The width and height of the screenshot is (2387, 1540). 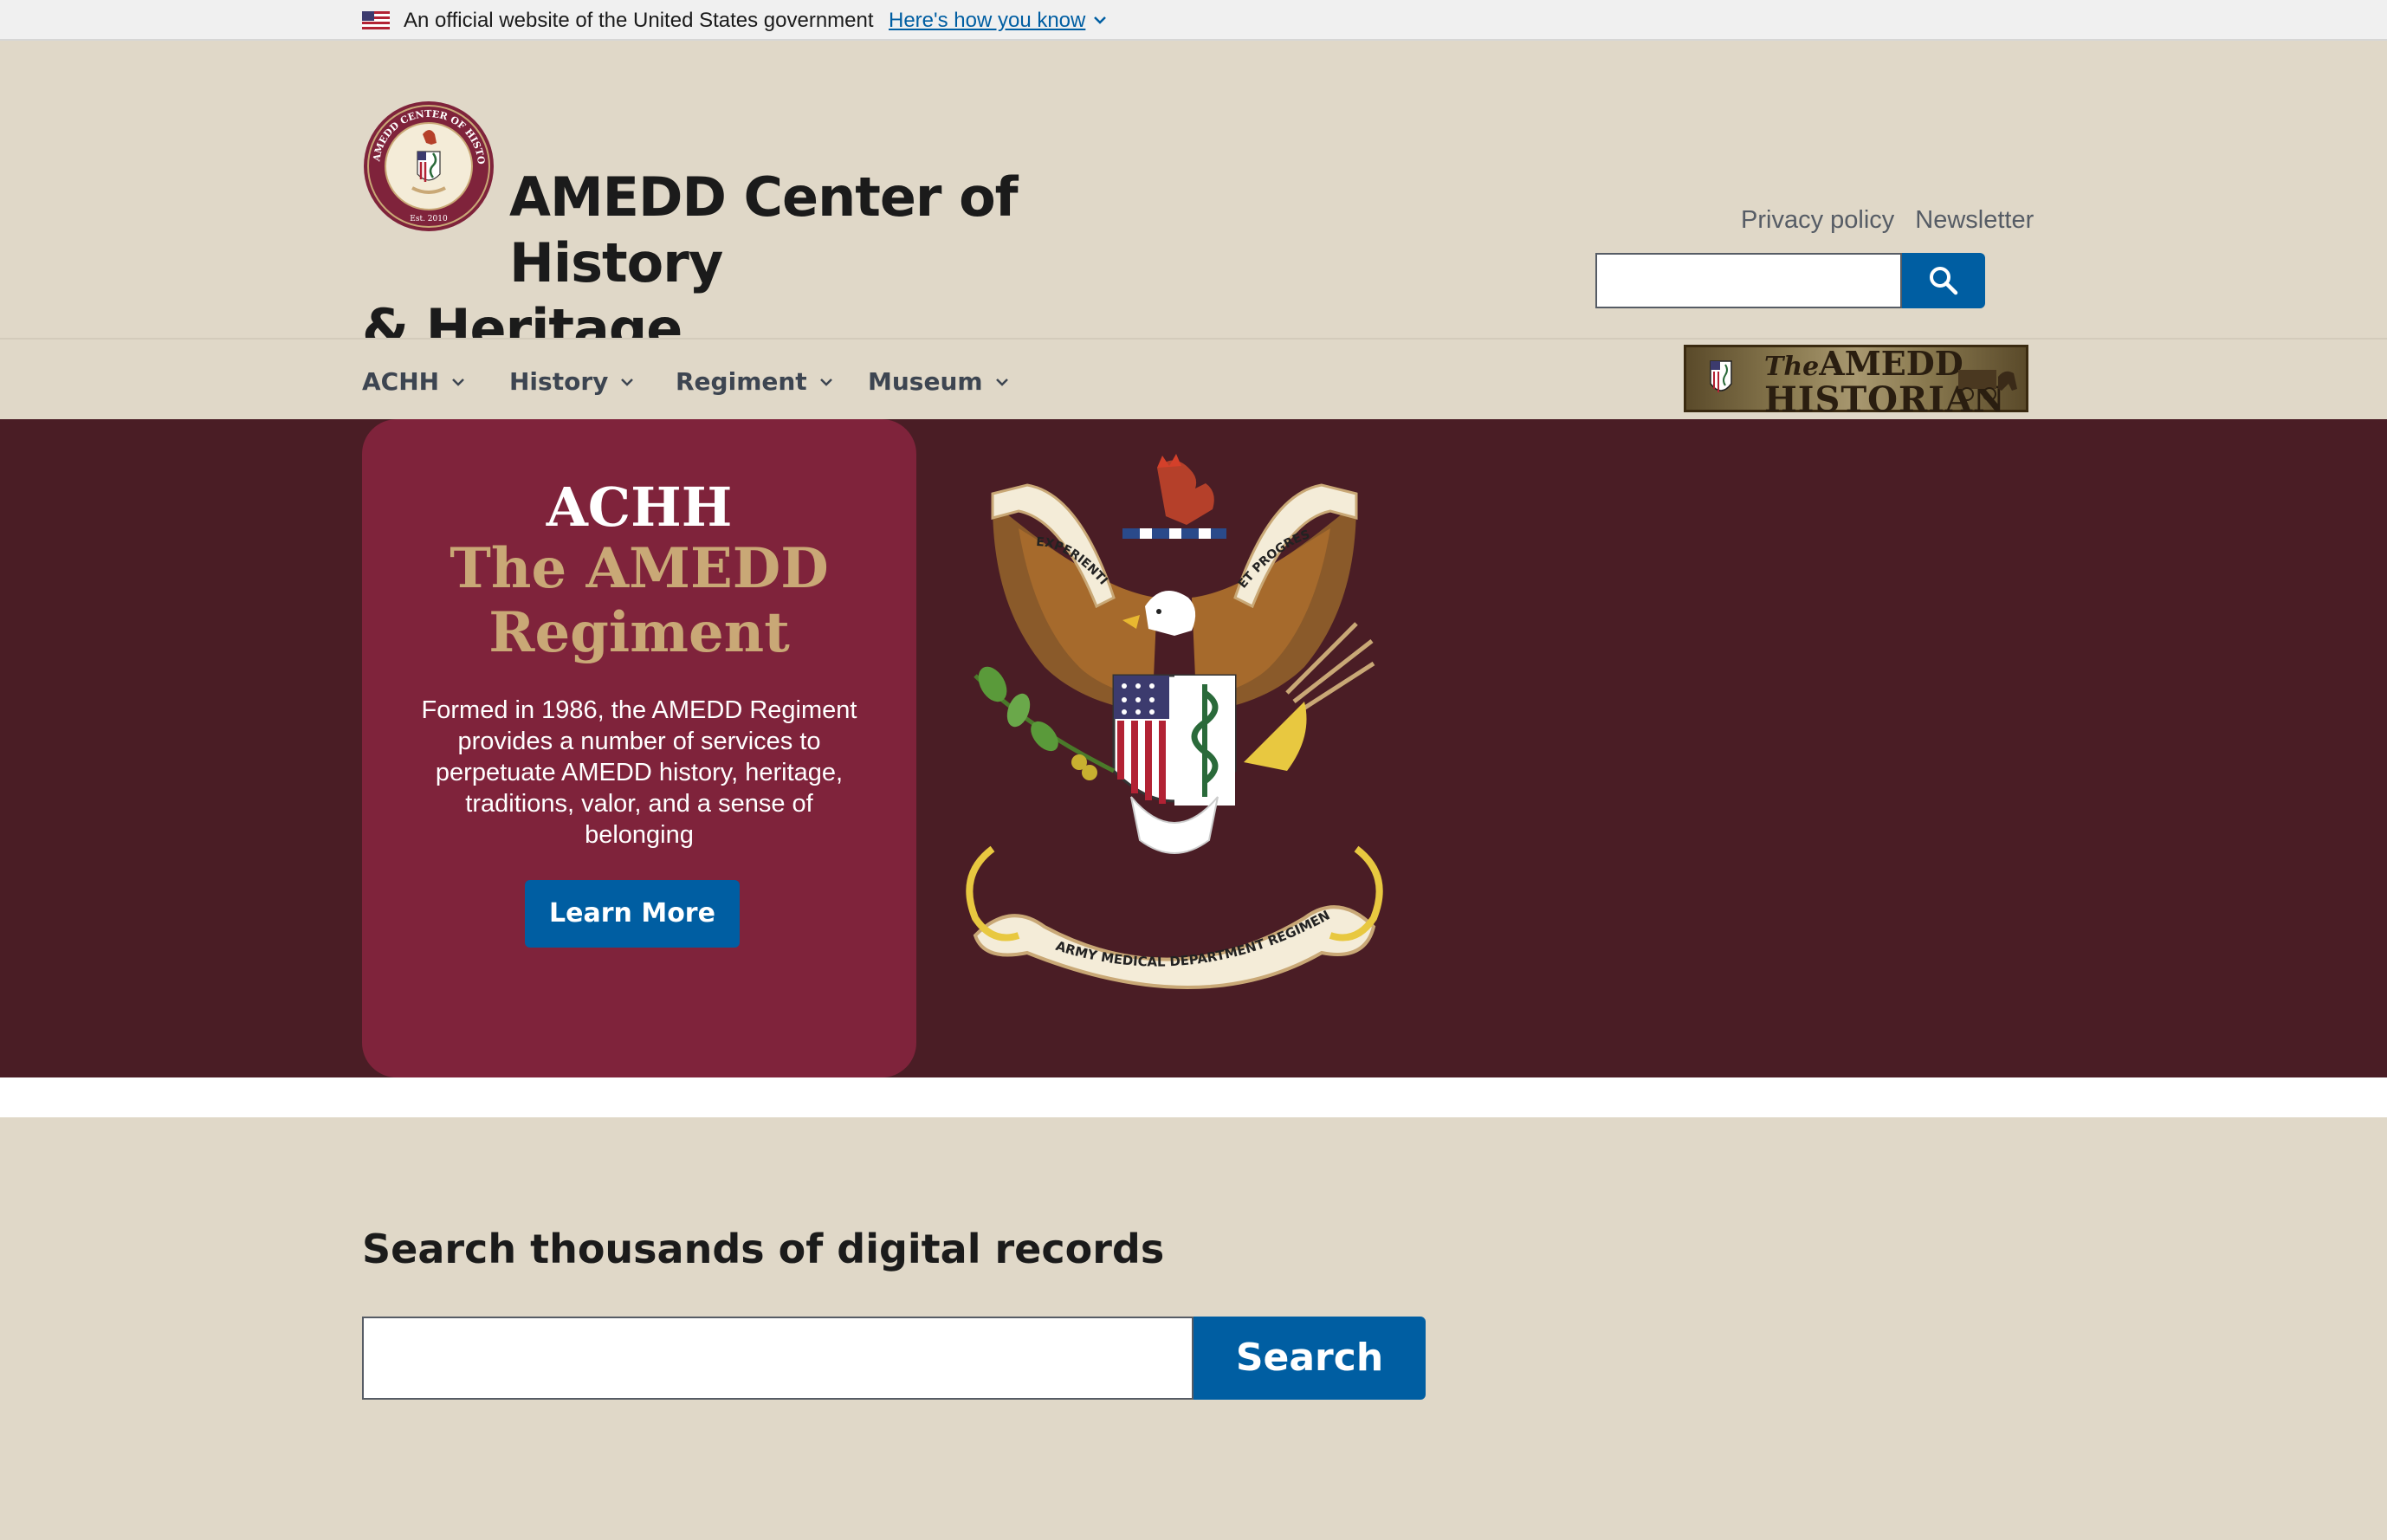 What do you see at coordinates (639, 600) in the screenshot?
I see `hero-title: The AMEDD Regiment` at bounding box center [639, 600].